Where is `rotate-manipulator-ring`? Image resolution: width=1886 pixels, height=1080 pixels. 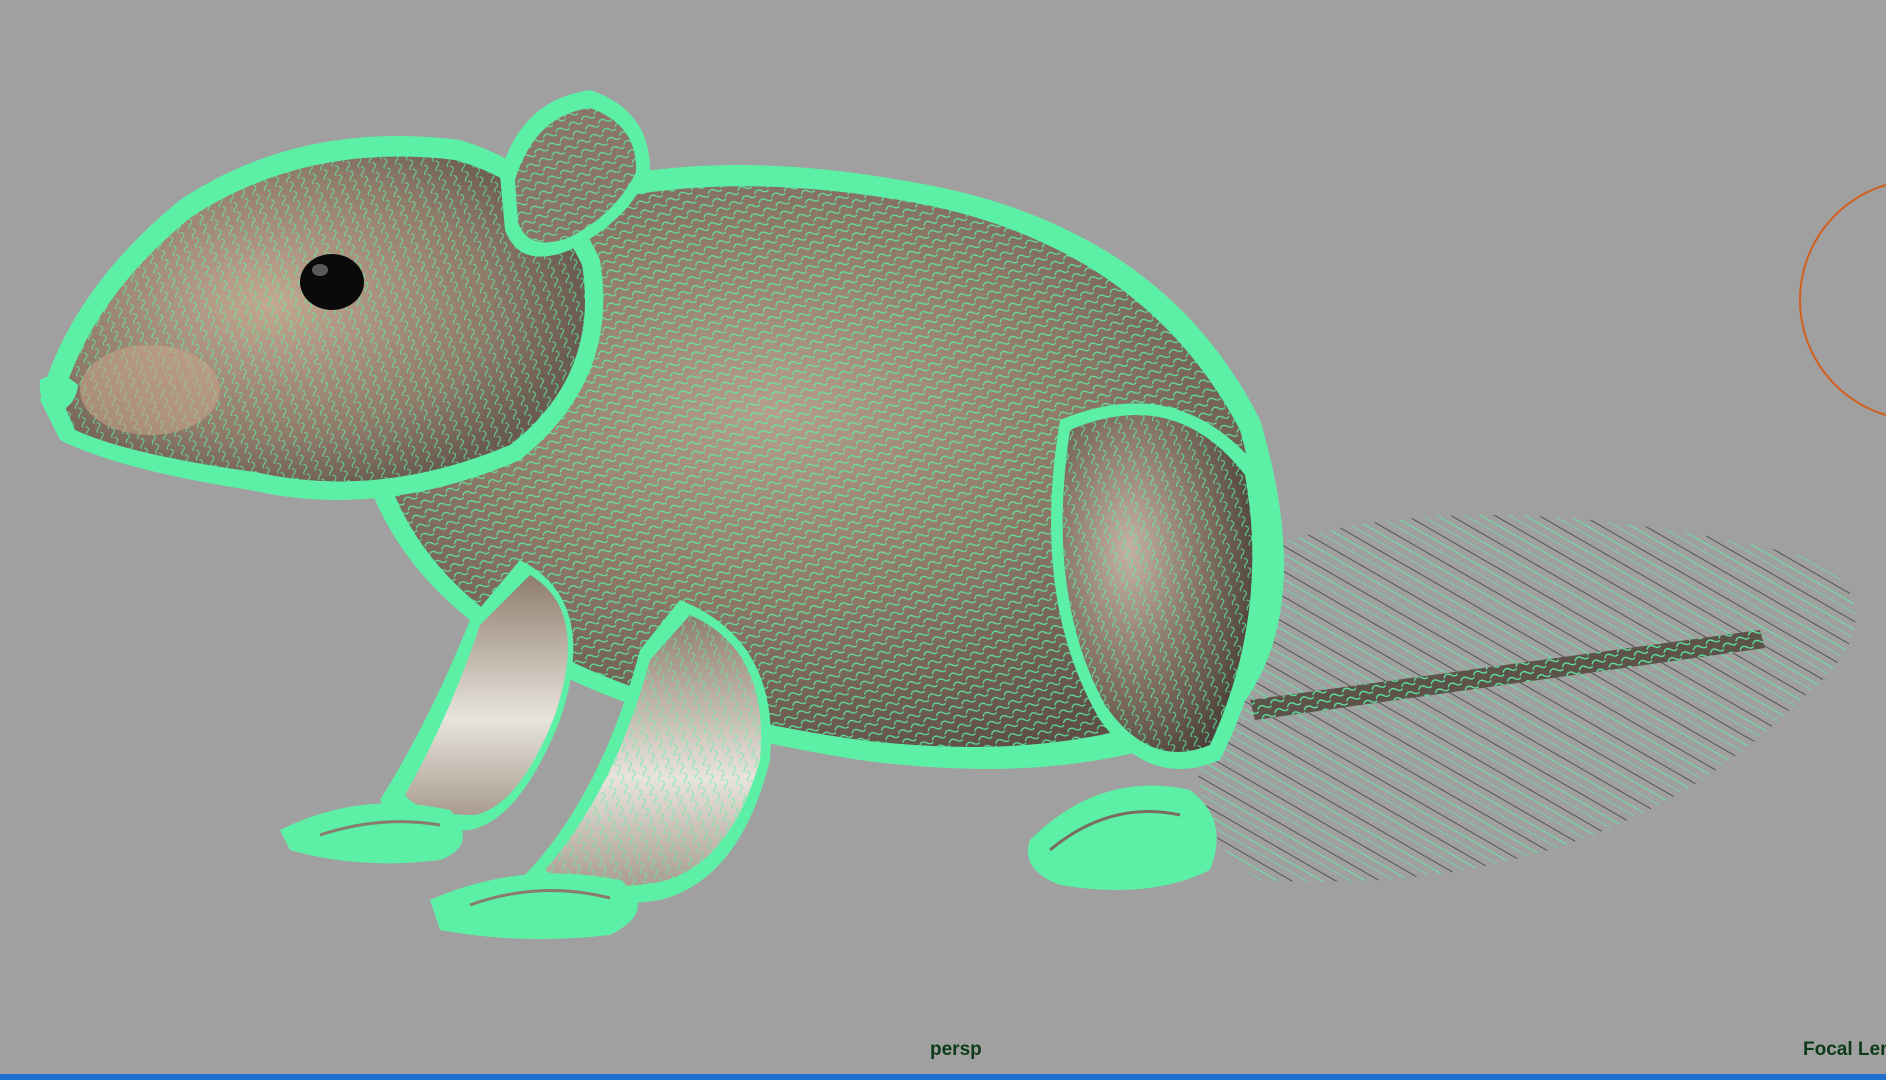 rotate-manipulator-ring is located at coordinates (1842, 300).